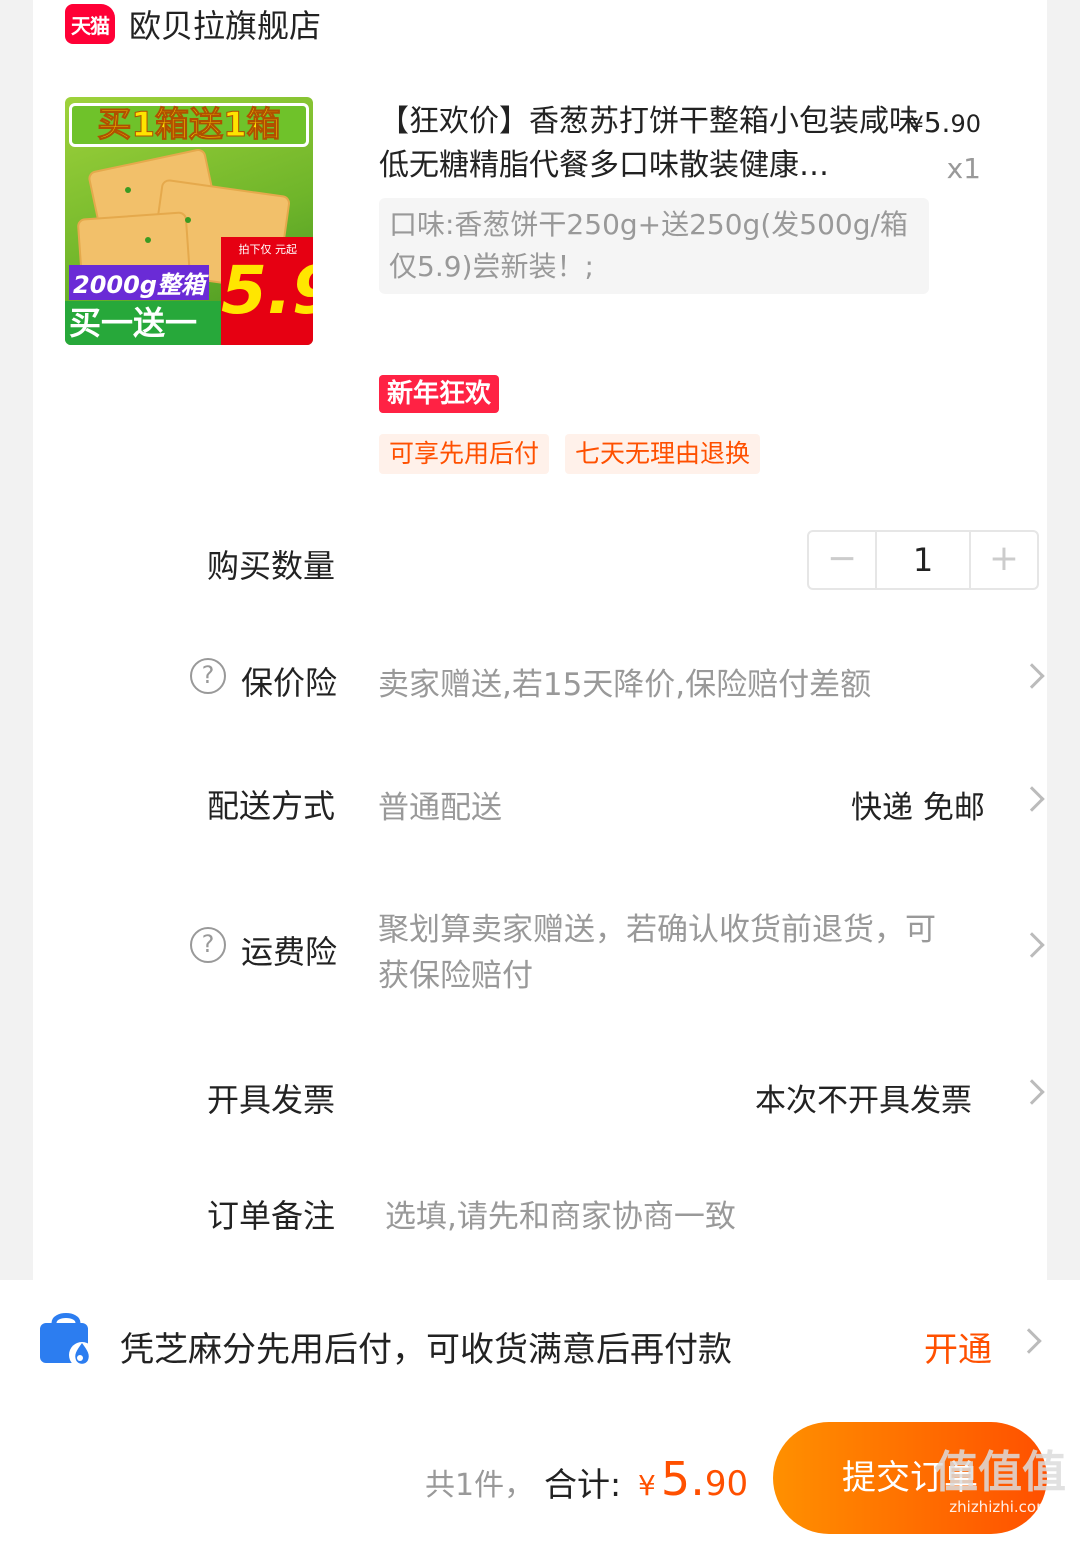 The image size is (1080, 1553). I want to click on watermark-site: zhizhizhi.com, so click(1000, 1507).